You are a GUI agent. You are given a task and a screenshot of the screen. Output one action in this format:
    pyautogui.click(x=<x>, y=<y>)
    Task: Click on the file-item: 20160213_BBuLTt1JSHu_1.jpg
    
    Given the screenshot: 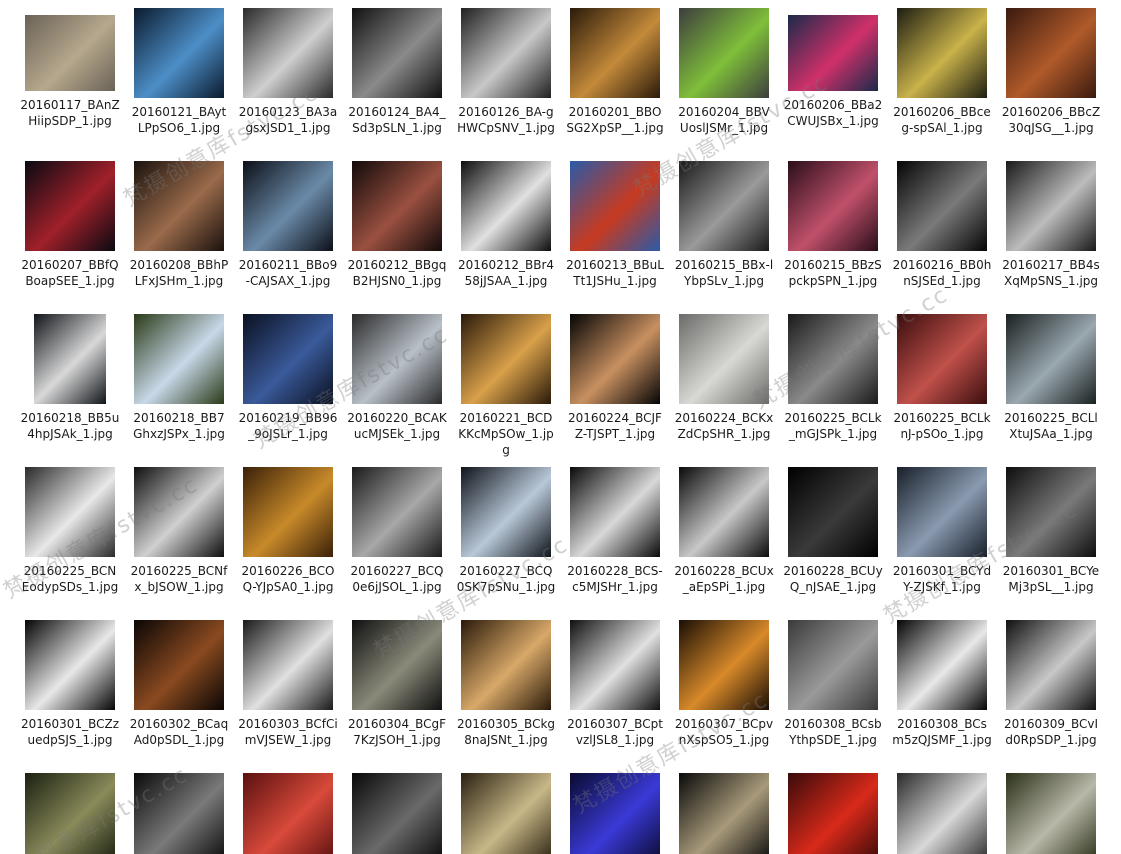 What is the action you would take?
    pyautogui.click(x=615, y=225)
    